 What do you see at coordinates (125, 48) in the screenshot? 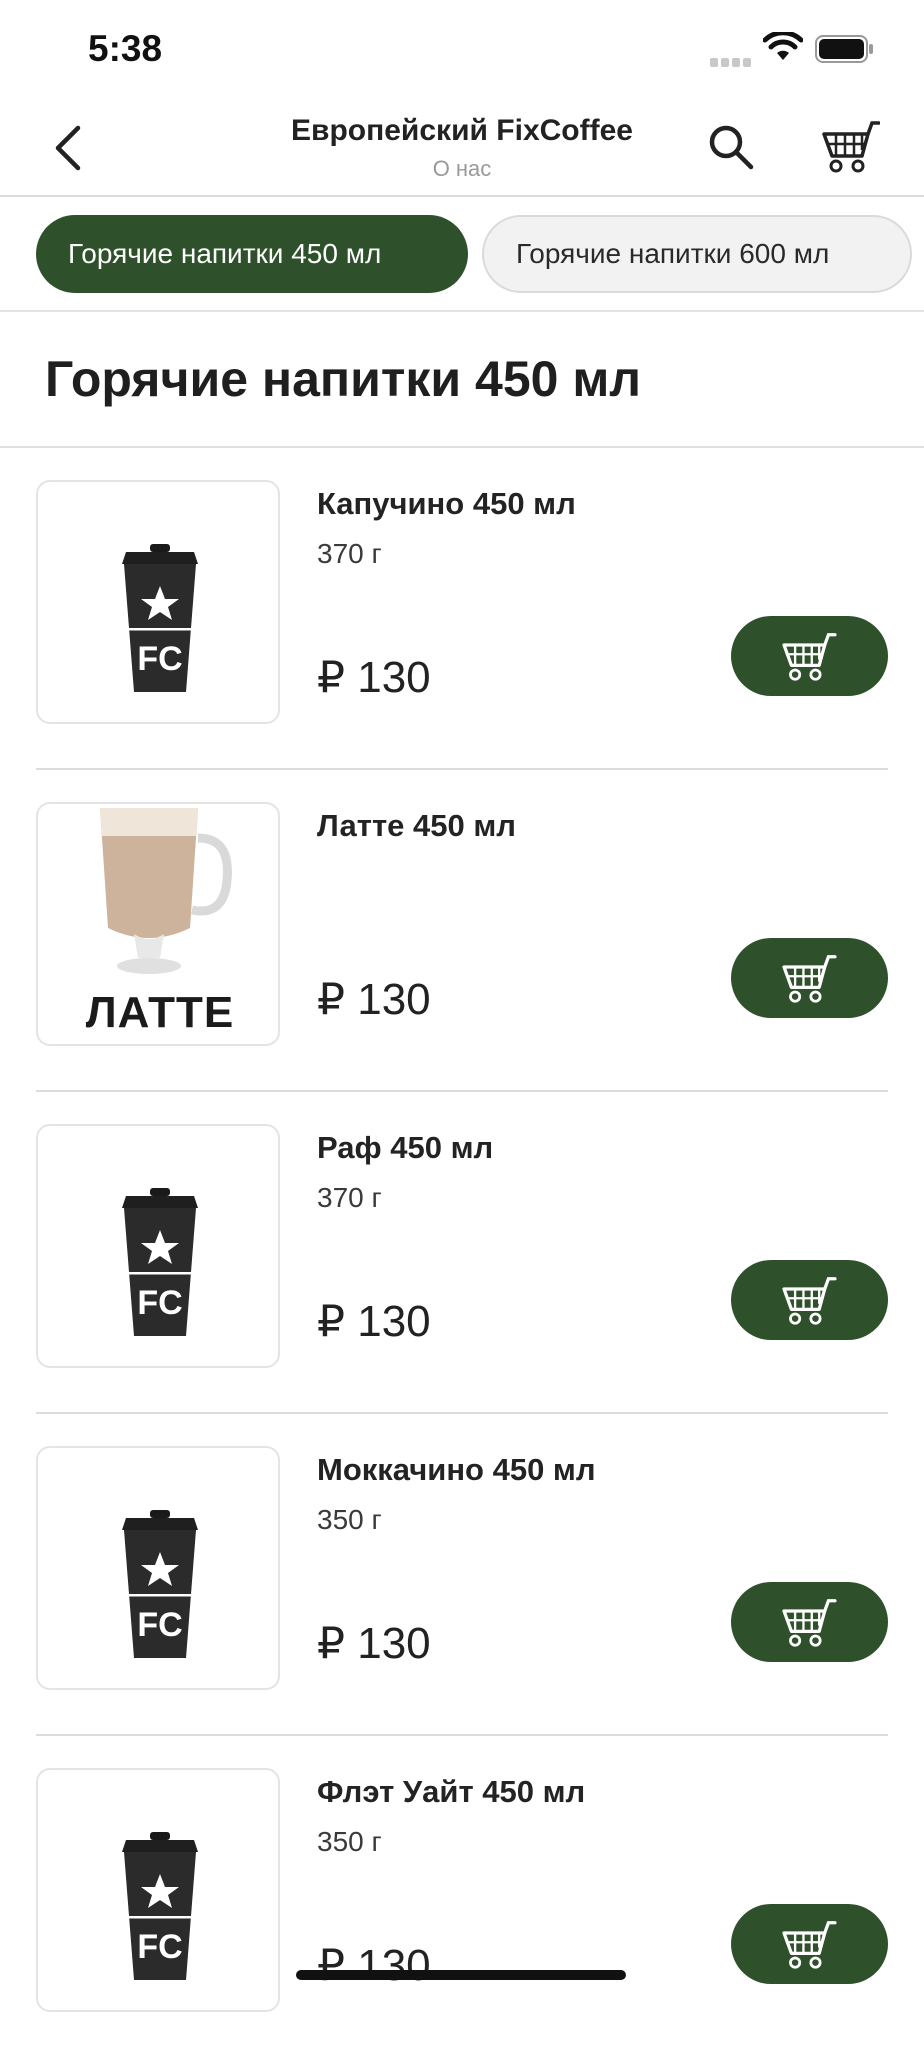
I see `status-time: 5:38` at bounding box center [125, 48].